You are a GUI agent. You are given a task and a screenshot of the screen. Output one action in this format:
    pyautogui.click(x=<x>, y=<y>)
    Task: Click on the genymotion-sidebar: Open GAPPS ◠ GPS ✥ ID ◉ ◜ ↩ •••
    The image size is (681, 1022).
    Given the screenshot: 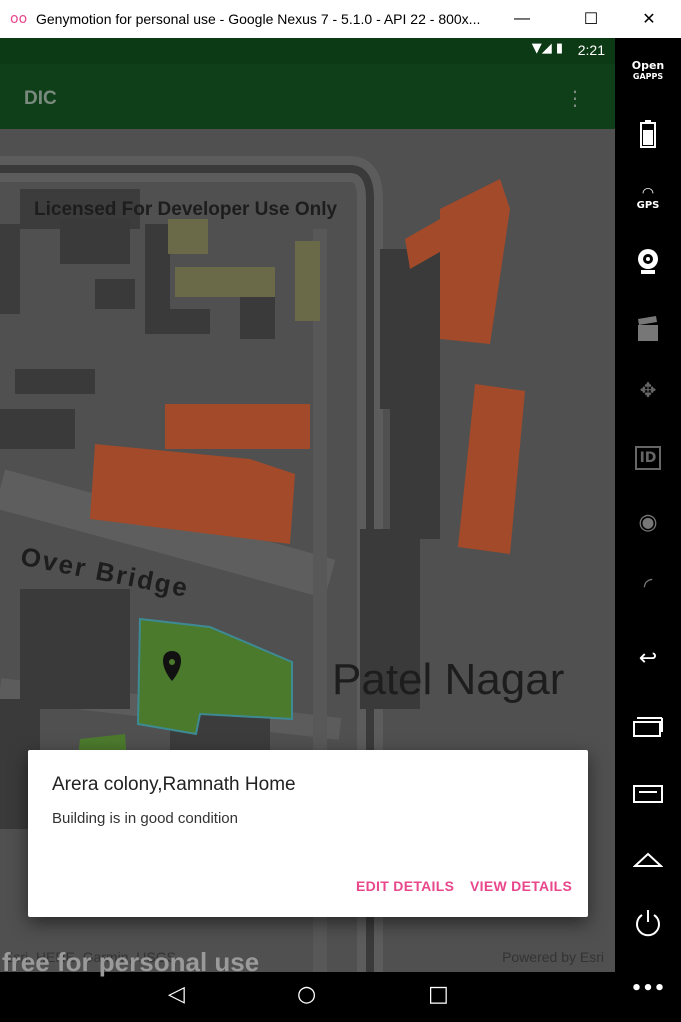 What is the action you would take?
    pyautogui.click(x=648, y=530)
    